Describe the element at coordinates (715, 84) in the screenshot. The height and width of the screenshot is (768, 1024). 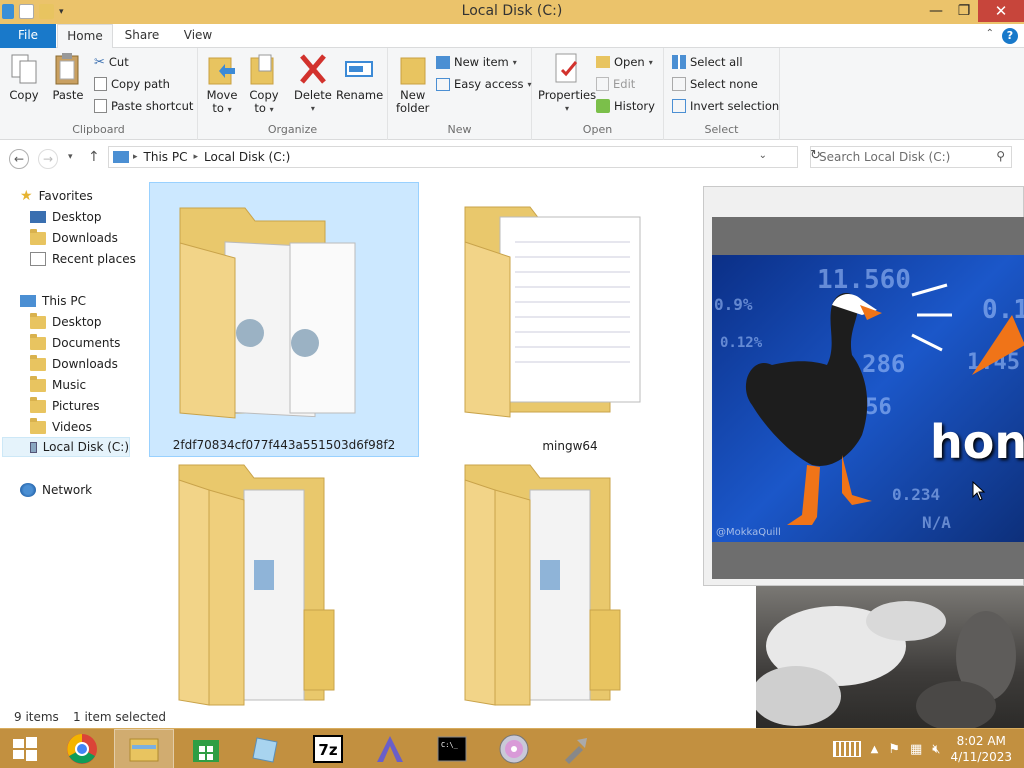
I see `select-none-button: Select none` at that location.